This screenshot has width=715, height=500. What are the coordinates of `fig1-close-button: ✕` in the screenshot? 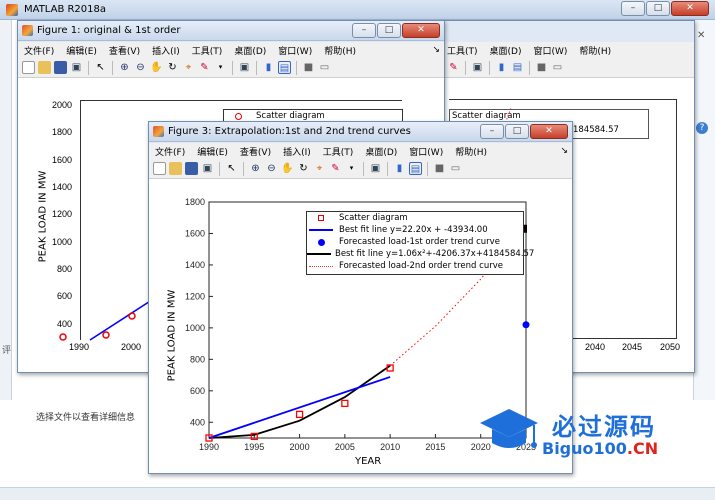 It's located at (421, 30).